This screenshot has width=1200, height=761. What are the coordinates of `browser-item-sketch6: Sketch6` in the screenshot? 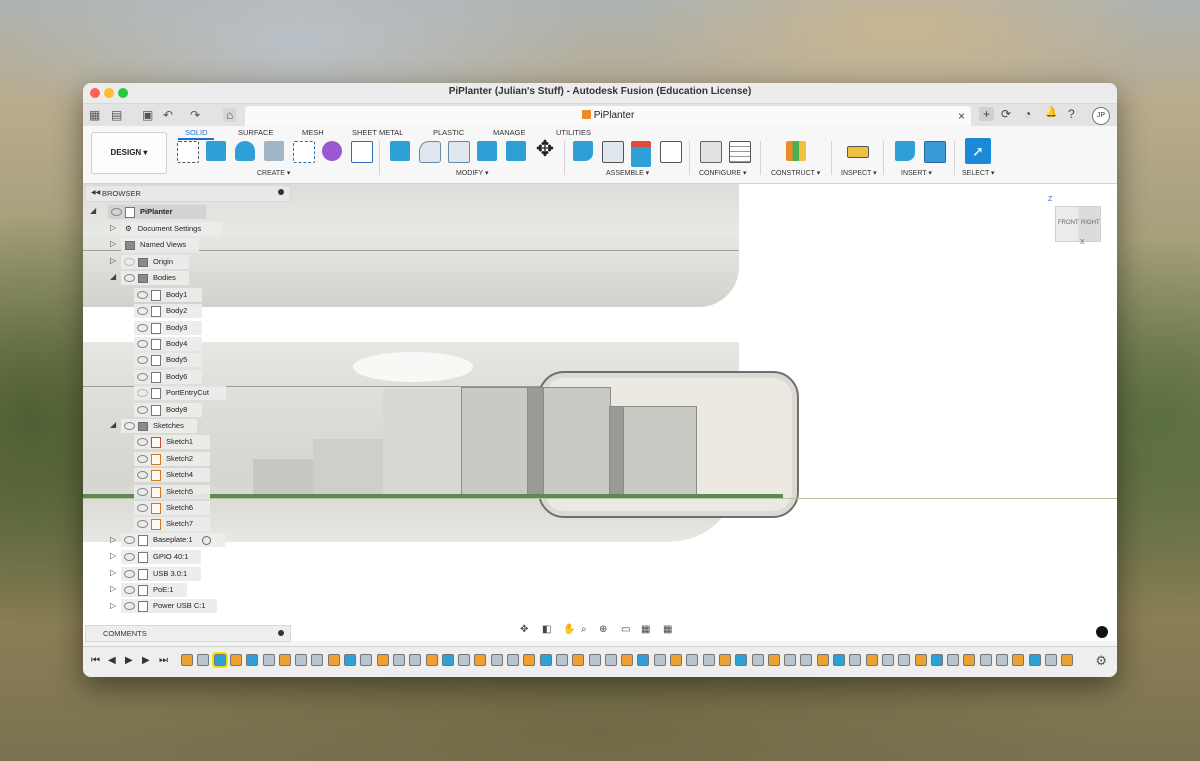 It's located at (172, 508).